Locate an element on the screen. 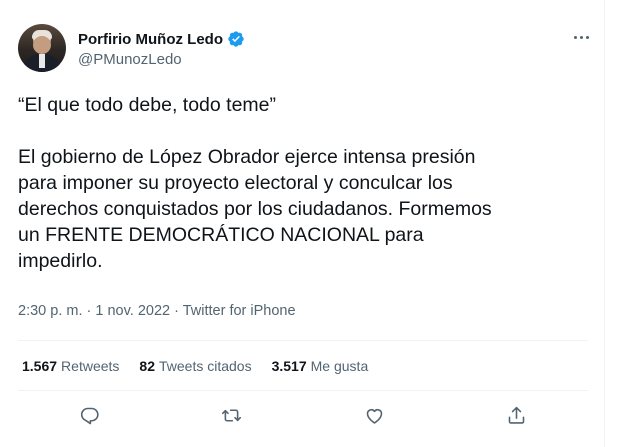 The width and height of the screenshot is (619, 447). reply-button is located at coordinates (89, 415).